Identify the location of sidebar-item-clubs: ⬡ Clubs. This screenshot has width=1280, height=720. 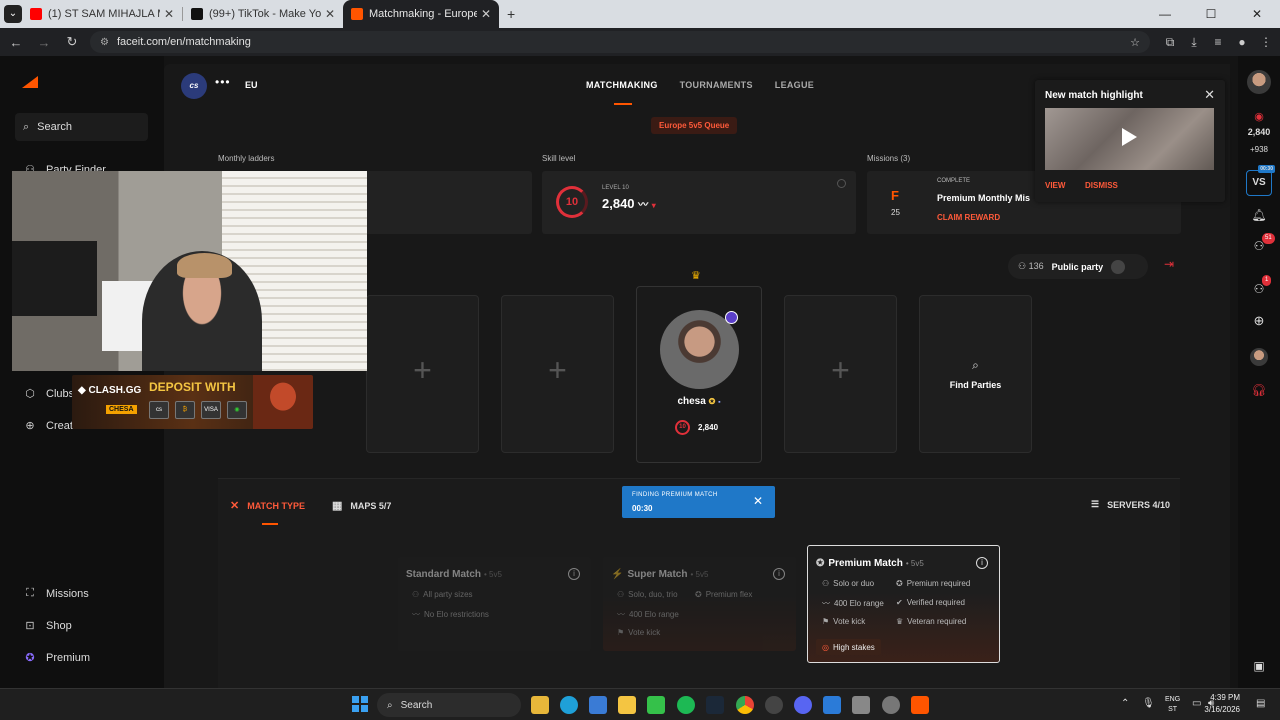
(48, 394).